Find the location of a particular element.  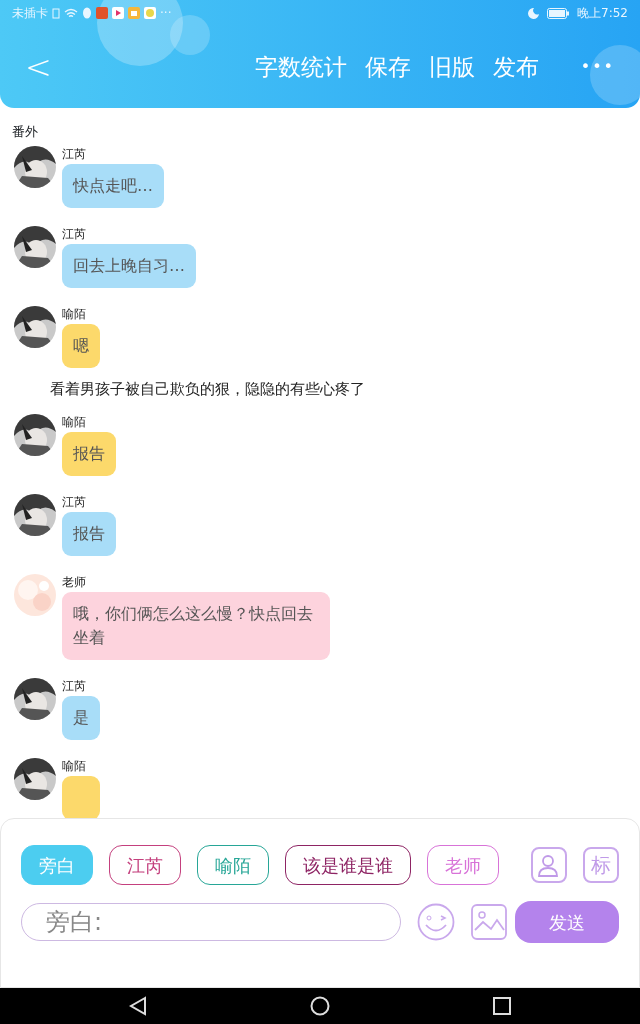

message-bubble: 嗯 is located at coordinates (81, 345).